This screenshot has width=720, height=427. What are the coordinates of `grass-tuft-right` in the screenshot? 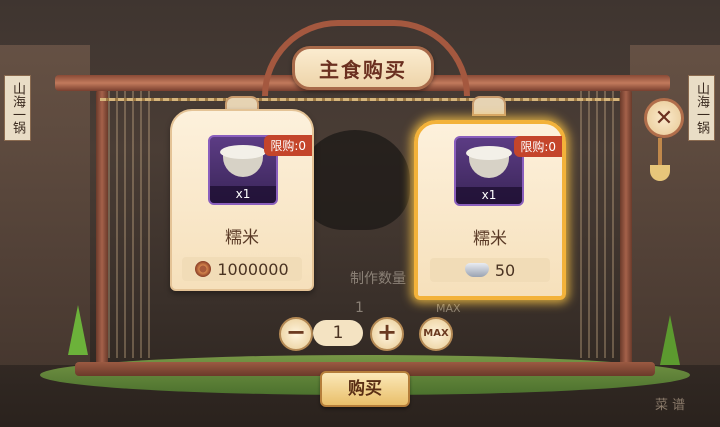 It's located at (670, 340).